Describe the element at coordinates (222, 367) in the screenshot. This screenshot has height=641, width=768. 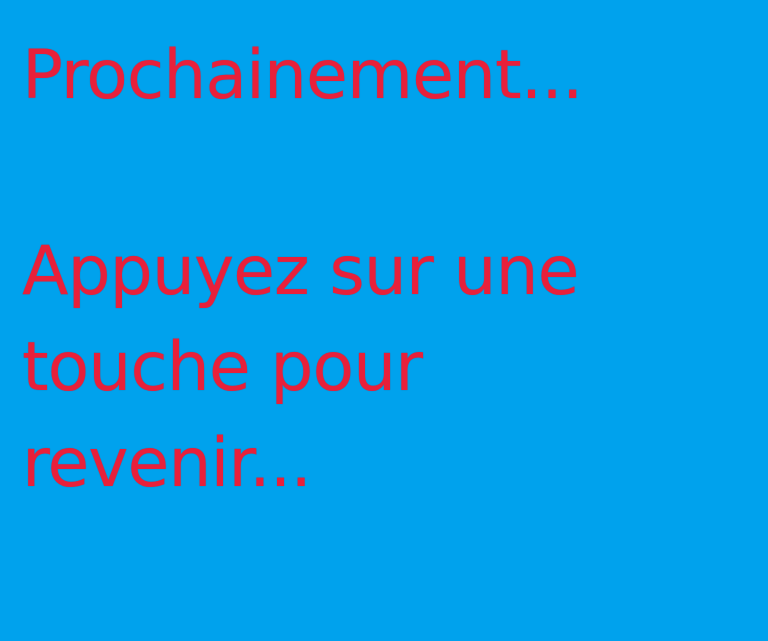
I see `return-prompt-line-2: touche pour` at that location.